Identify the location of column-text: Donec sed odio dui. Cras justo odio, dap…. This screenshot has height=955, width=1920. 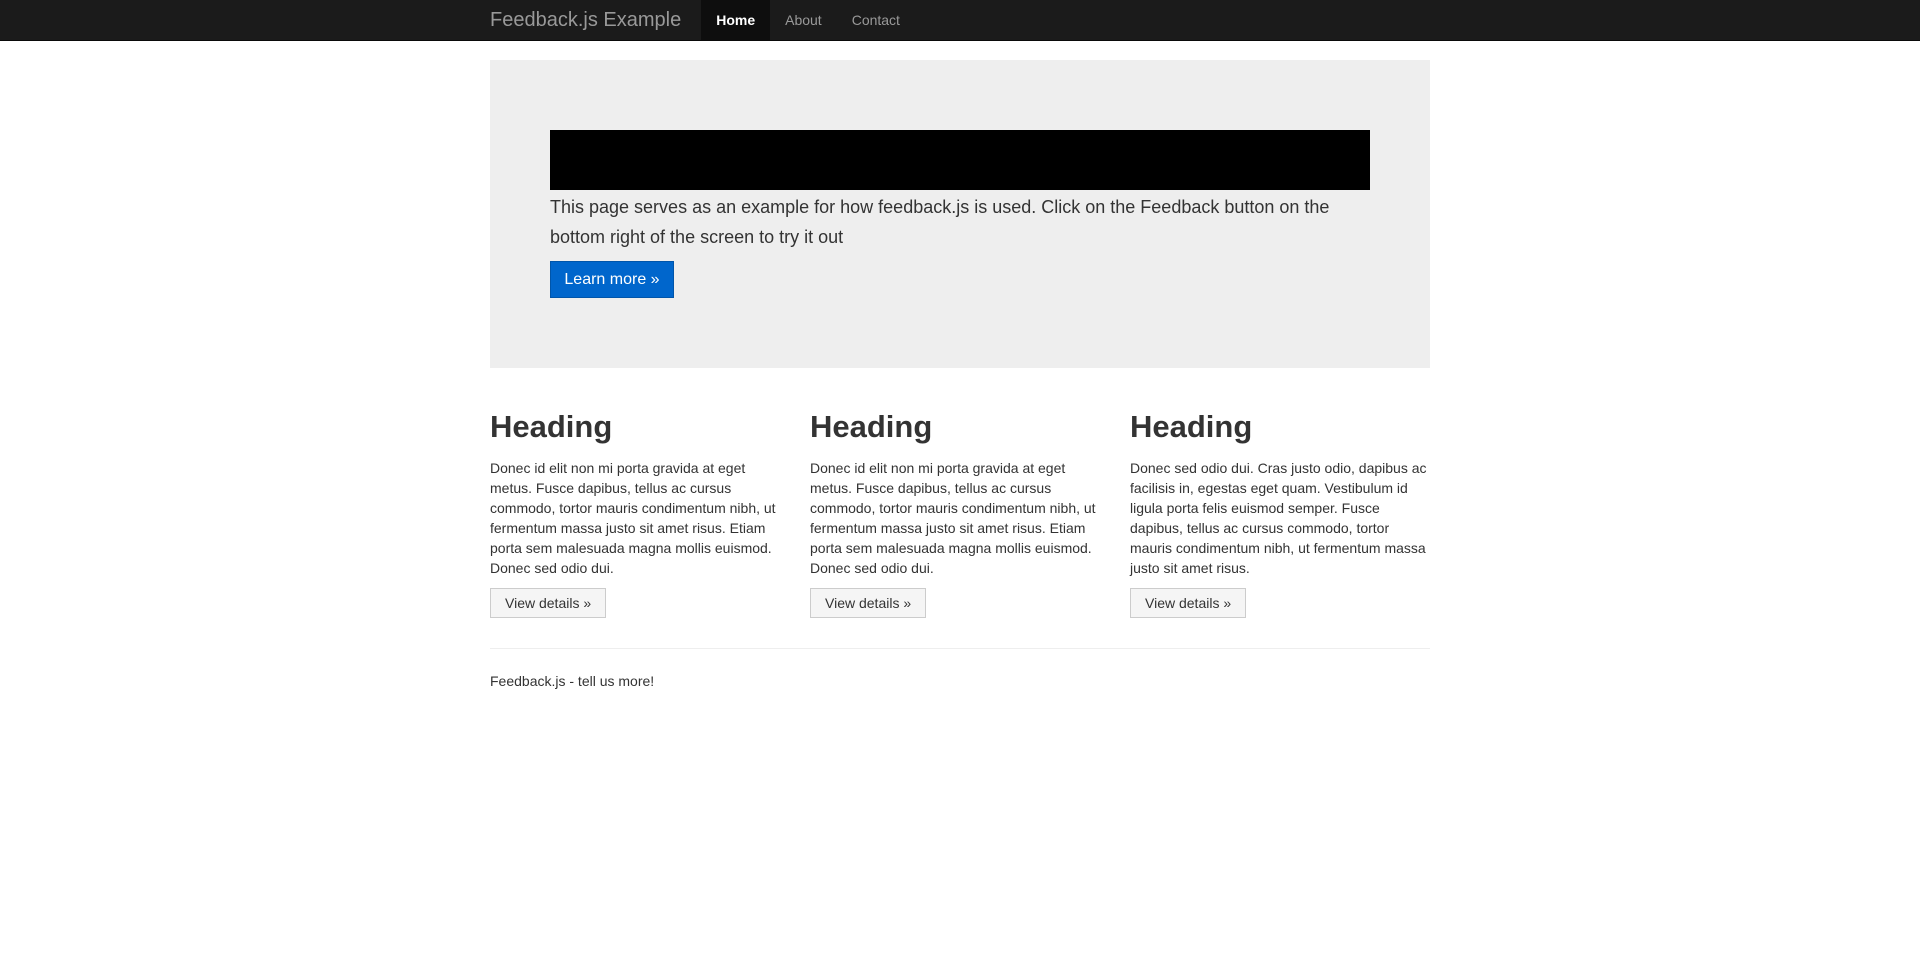
(1278, 518).